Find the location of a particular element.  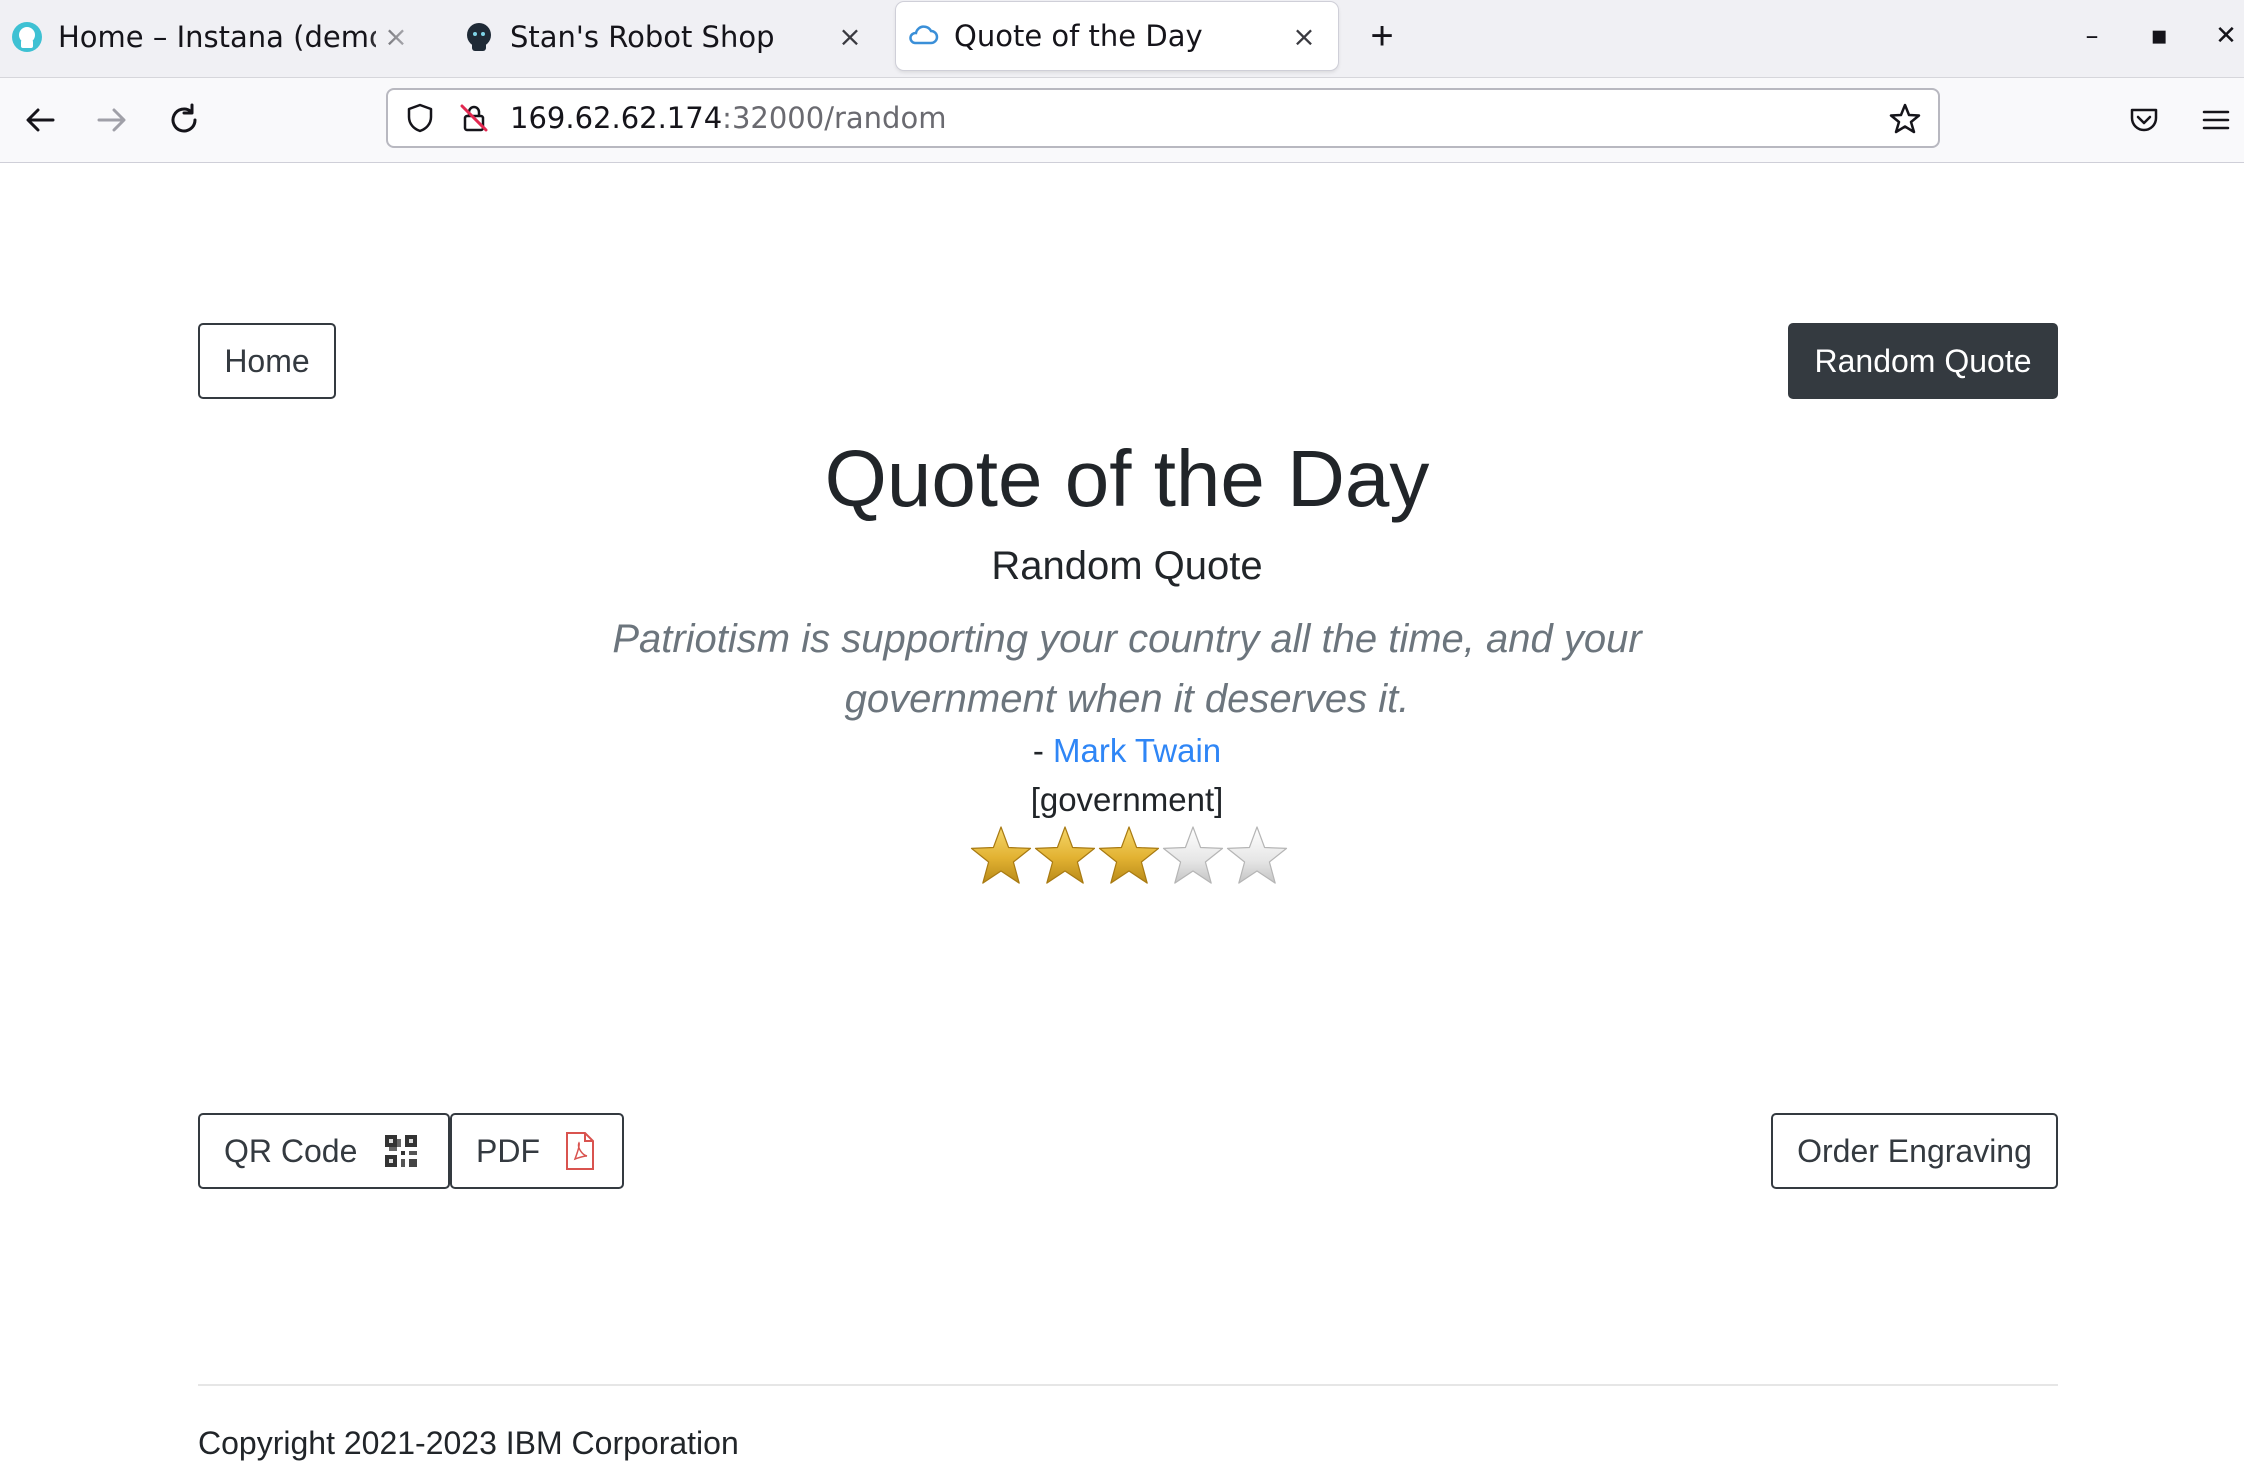

star-rating is located at coordinates (1133, 855).